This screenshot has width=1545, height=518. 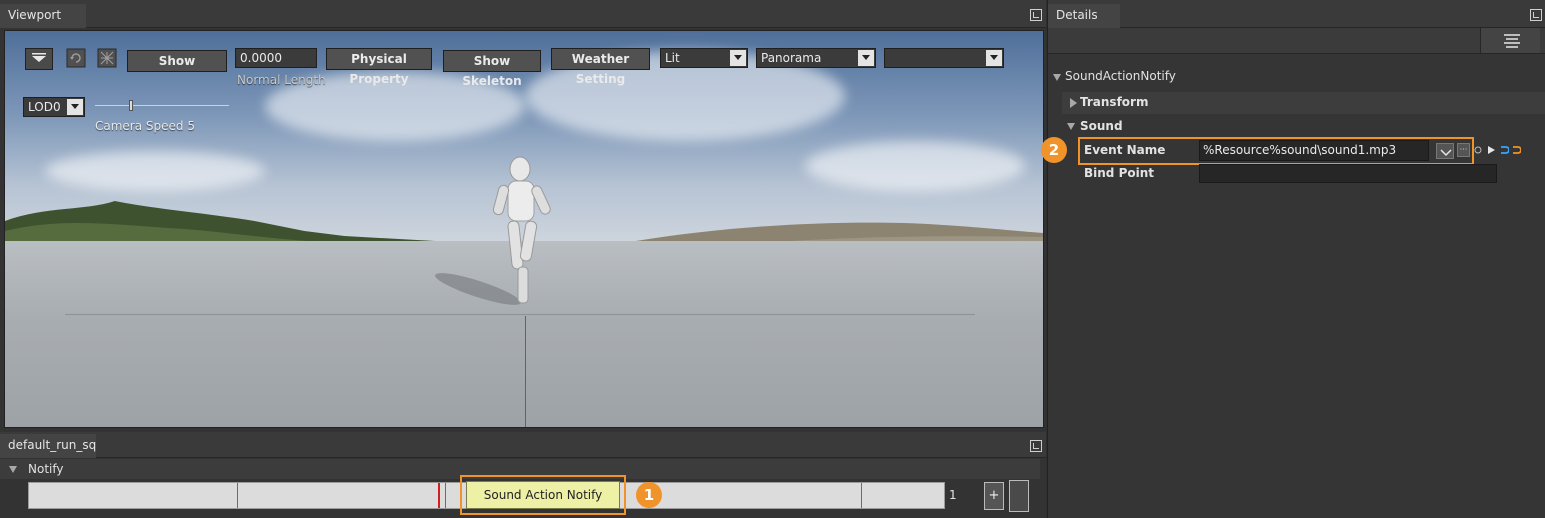 What do you see at coordinates (672, 58) in the screenshot?
I see `lighting-mode-value: Lit` at bounding box center [672, 58].